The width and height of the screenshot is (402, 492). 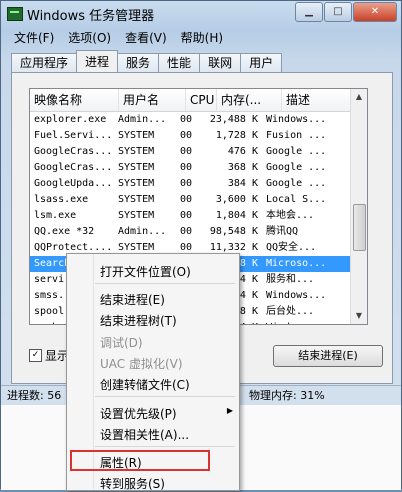 What do you see at coordinates (179, 63) in the screenshot?
I see `tab-performance: 性能` at bounding box center [179, 63].